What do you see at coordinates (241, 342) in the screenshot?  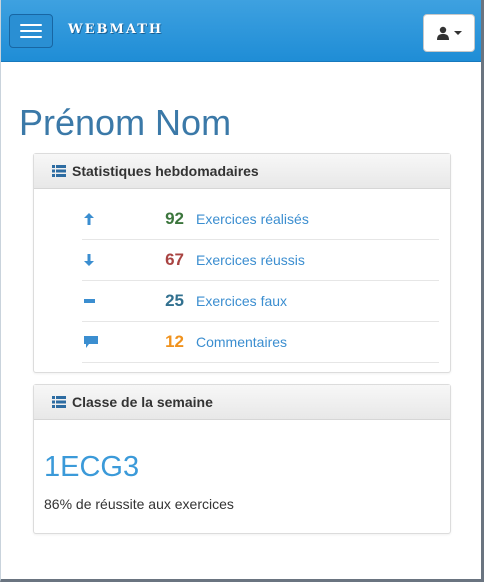 I see `stat-label: Commentaires` at bounding box center [241, 342].